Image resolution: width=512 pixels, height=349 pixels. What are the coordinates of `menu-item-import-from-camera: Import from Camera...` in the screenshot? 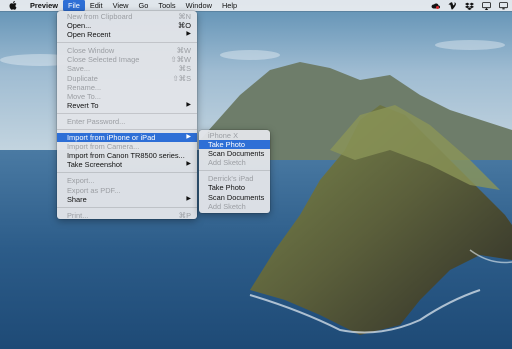 It's located at (103, 147).